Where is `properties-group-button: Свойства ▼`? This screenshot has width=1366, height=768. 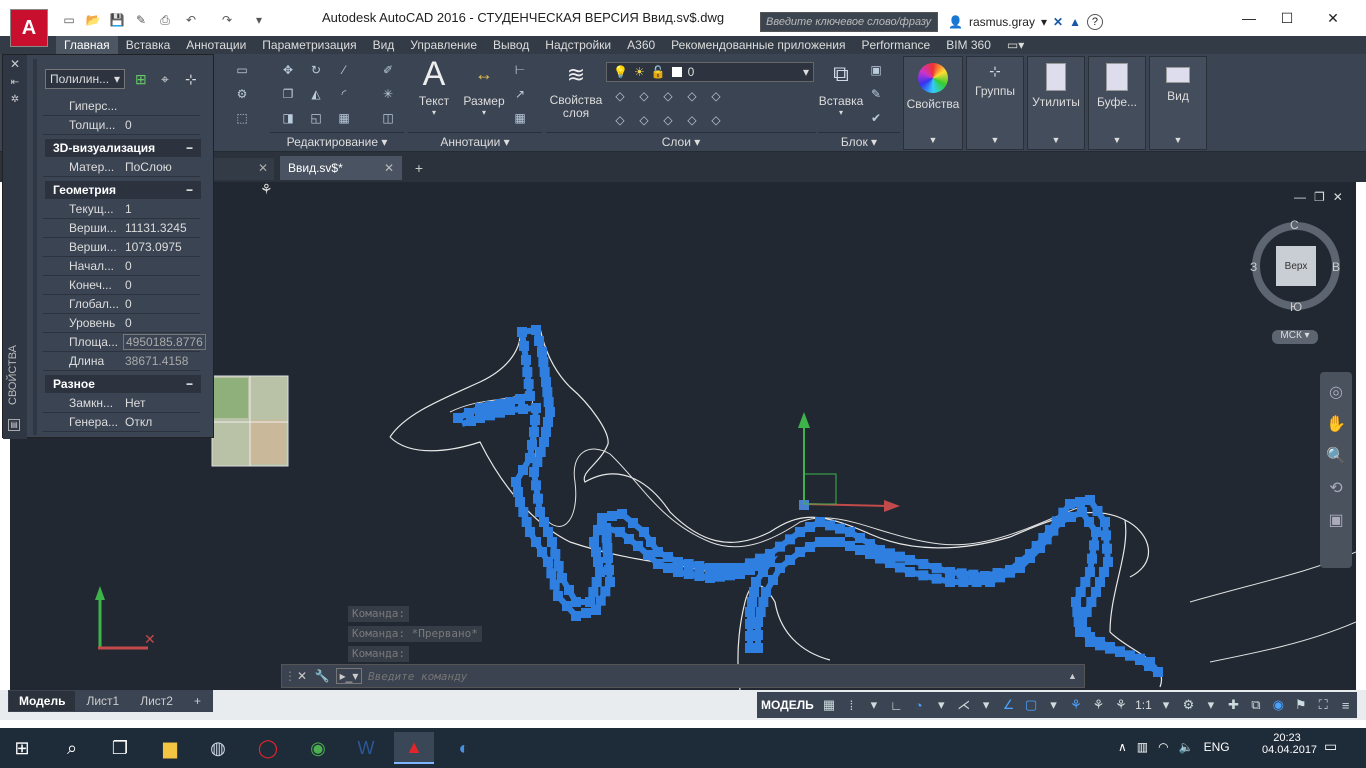 properties-group-button: Свойства ▼ is located at coordinates (933, 103).